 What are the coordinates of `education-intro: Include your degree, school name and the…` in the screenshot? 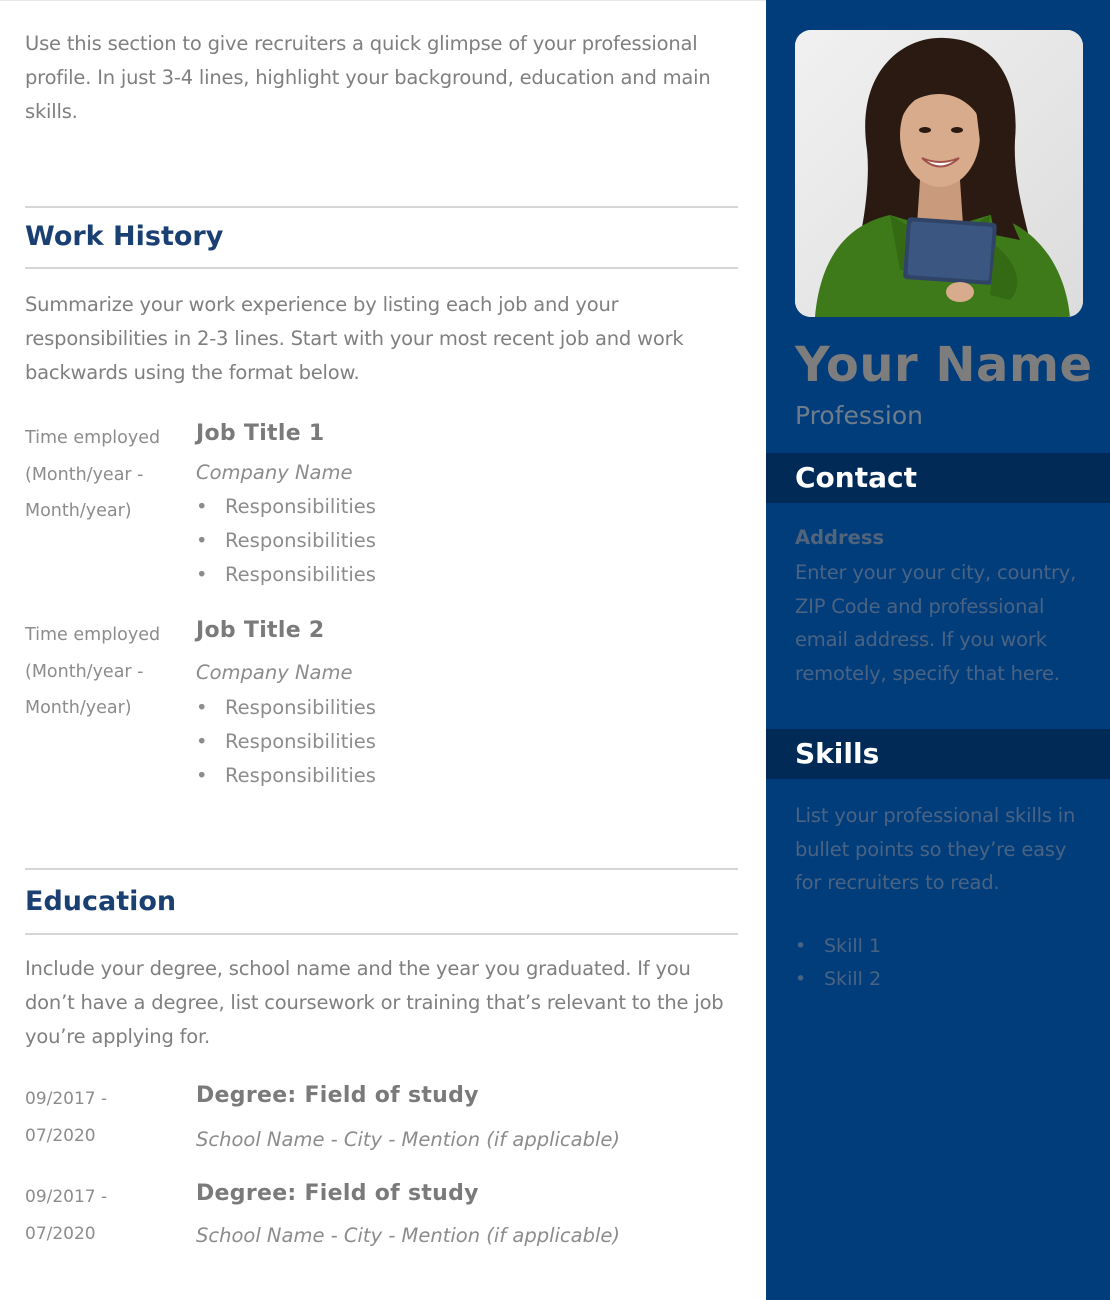 It's located at (374, 1002).